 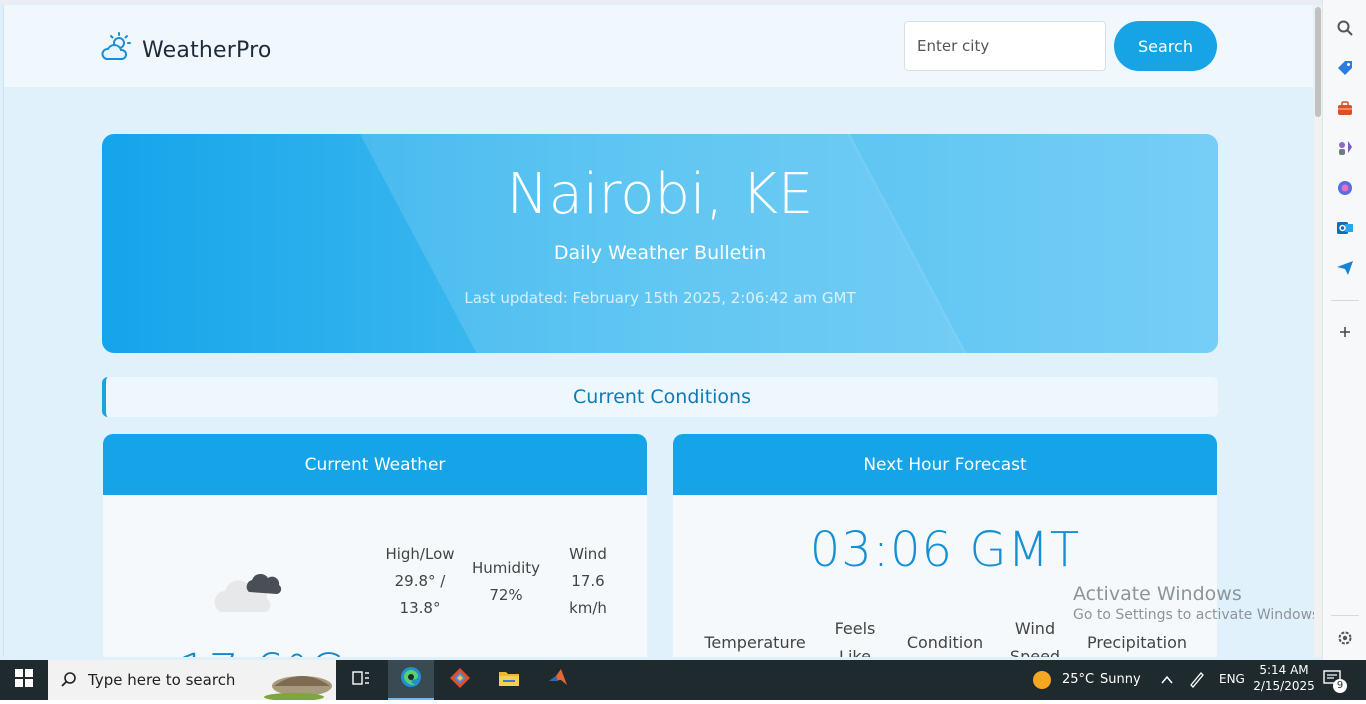 What do you see at coordinates (506, 595) in the screenshot?
I see `humidity-value: 72%` at bounding box center [506, 595].